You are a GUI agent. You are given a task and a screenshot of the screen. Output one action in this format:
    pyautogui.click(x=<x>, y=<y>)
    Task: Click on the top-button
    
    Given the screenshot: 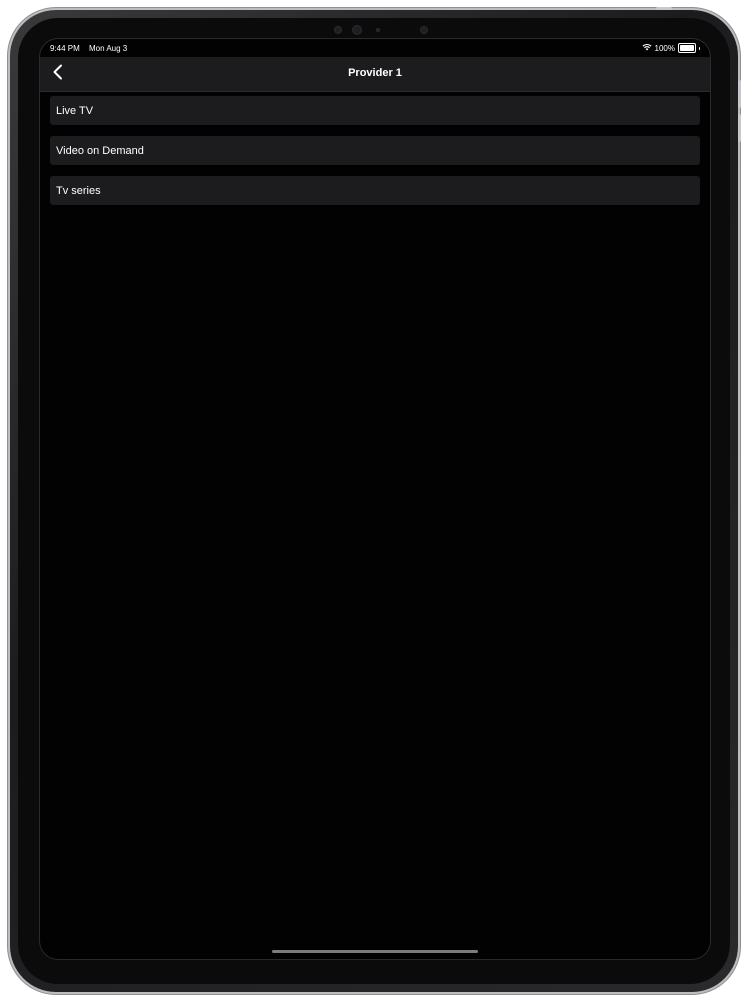 What is the action you would take?
    pyautogui.click(x=664, y=8)
    